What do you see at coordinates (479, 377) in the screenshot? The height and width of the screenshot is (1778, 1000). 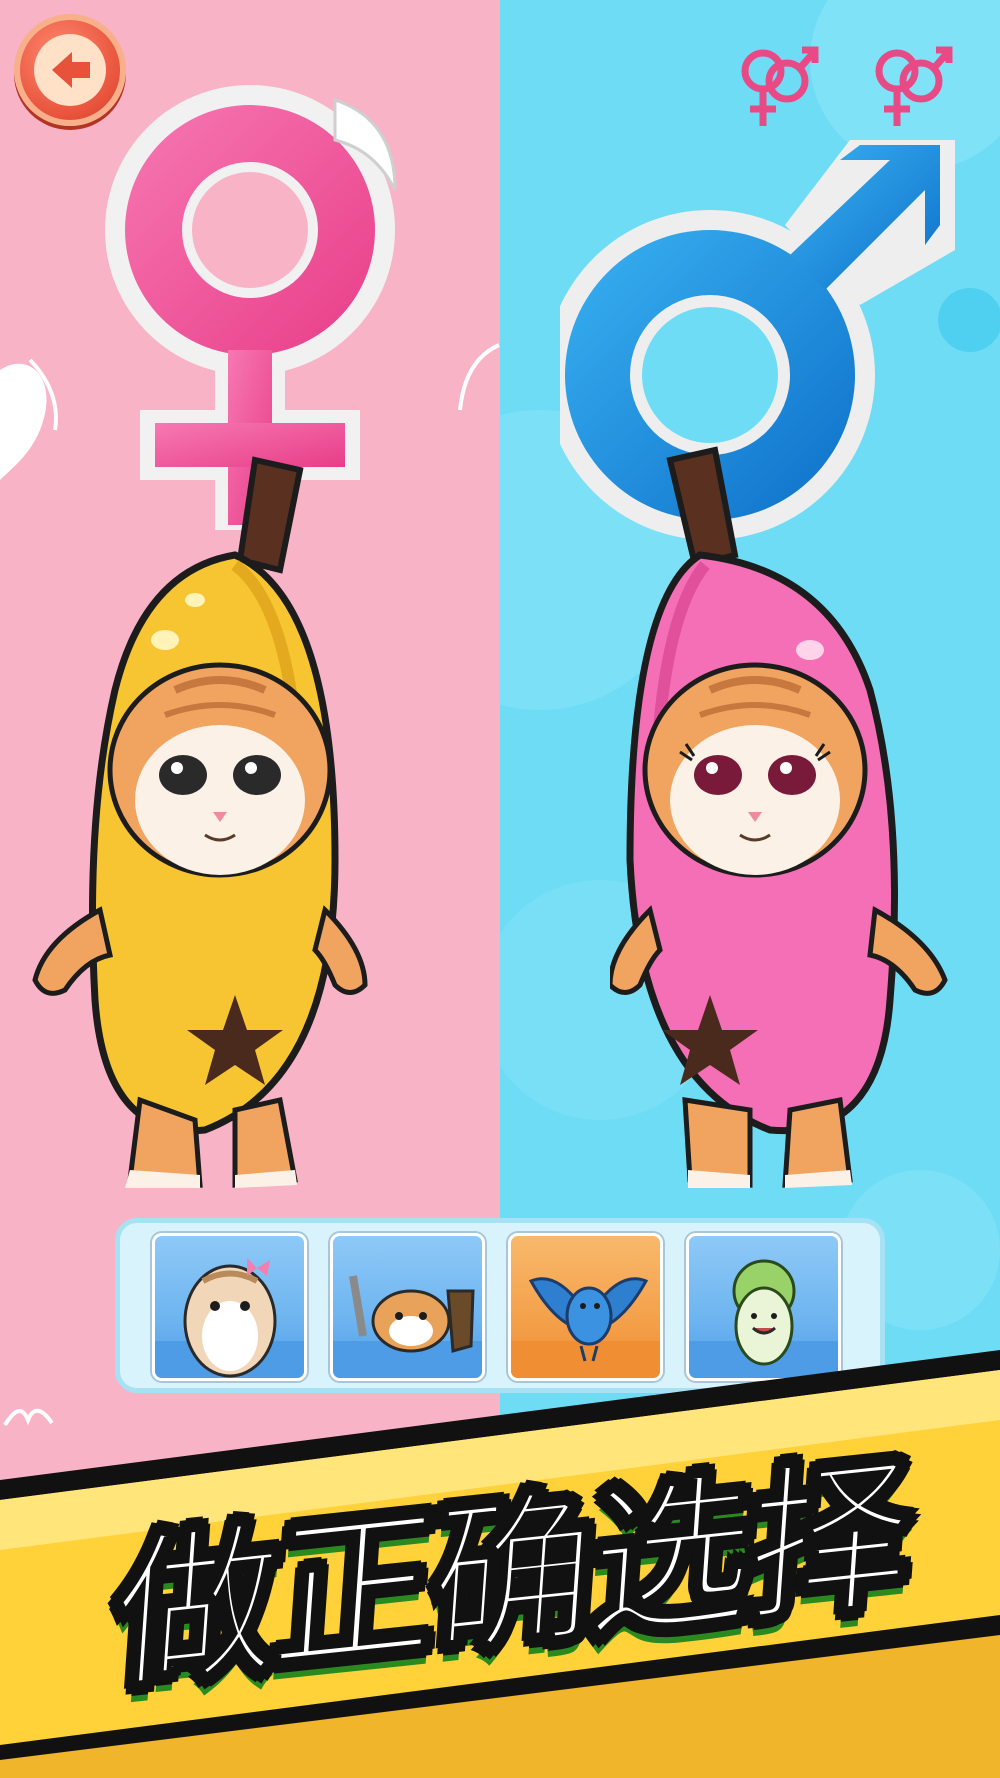 I see `curve-doodle-icon` at bounding box center [479, 377].